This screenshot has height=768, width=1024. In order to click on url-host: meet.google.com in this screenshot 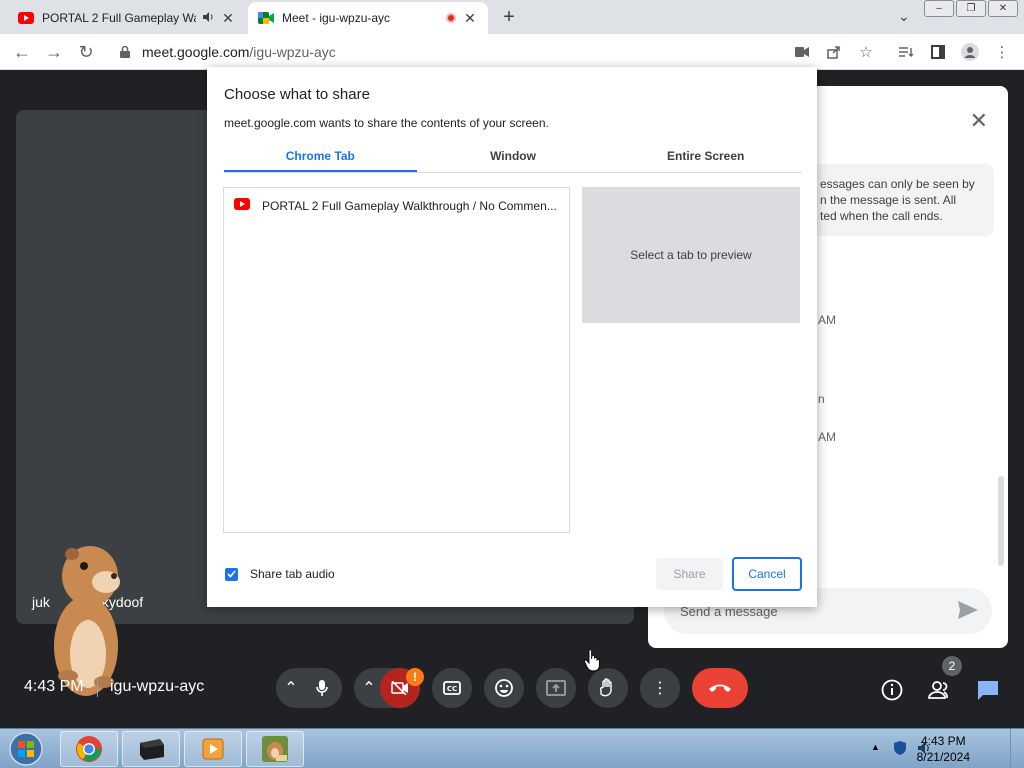, I will do `click(196, 52)`.